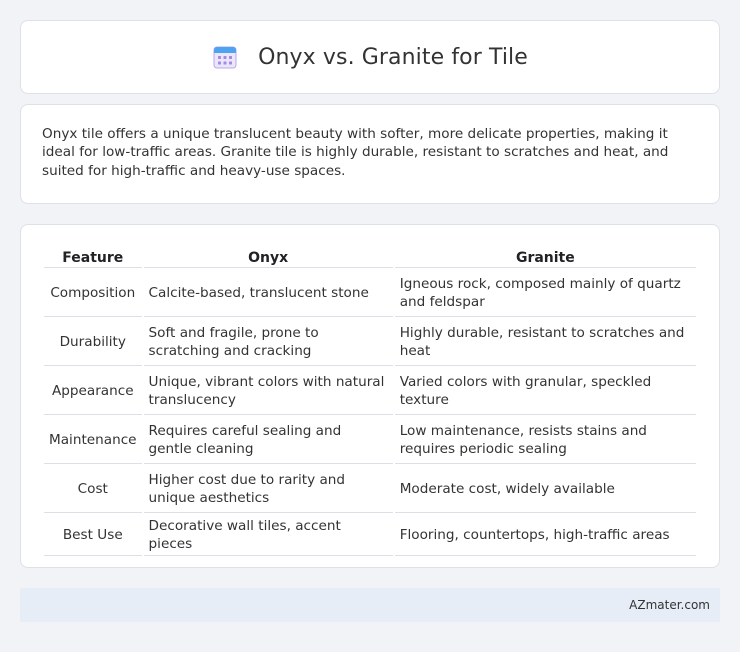  What do you see at coordinates (268, 257) in the screenshot?
I see `header-onyx: Onyx` at bounding box center [268, 257].